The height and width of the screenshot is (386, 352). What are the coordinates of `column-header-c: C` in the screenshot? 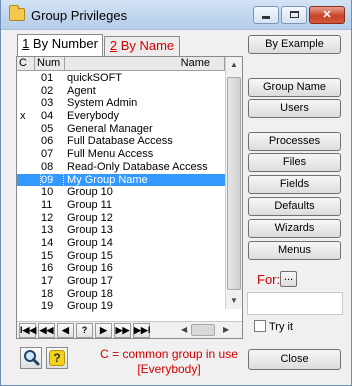 It's located at (26, 64).